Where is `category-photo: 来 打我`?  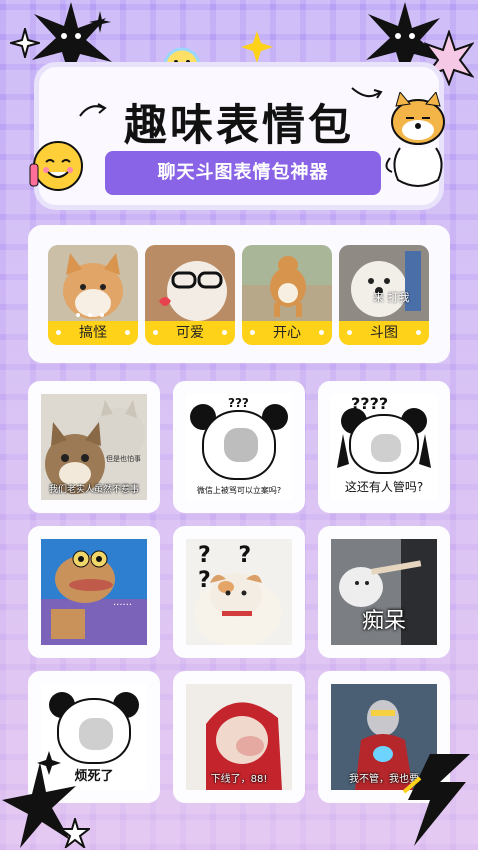
category-photo: 来 打我 is located at coordinates (384, 283).